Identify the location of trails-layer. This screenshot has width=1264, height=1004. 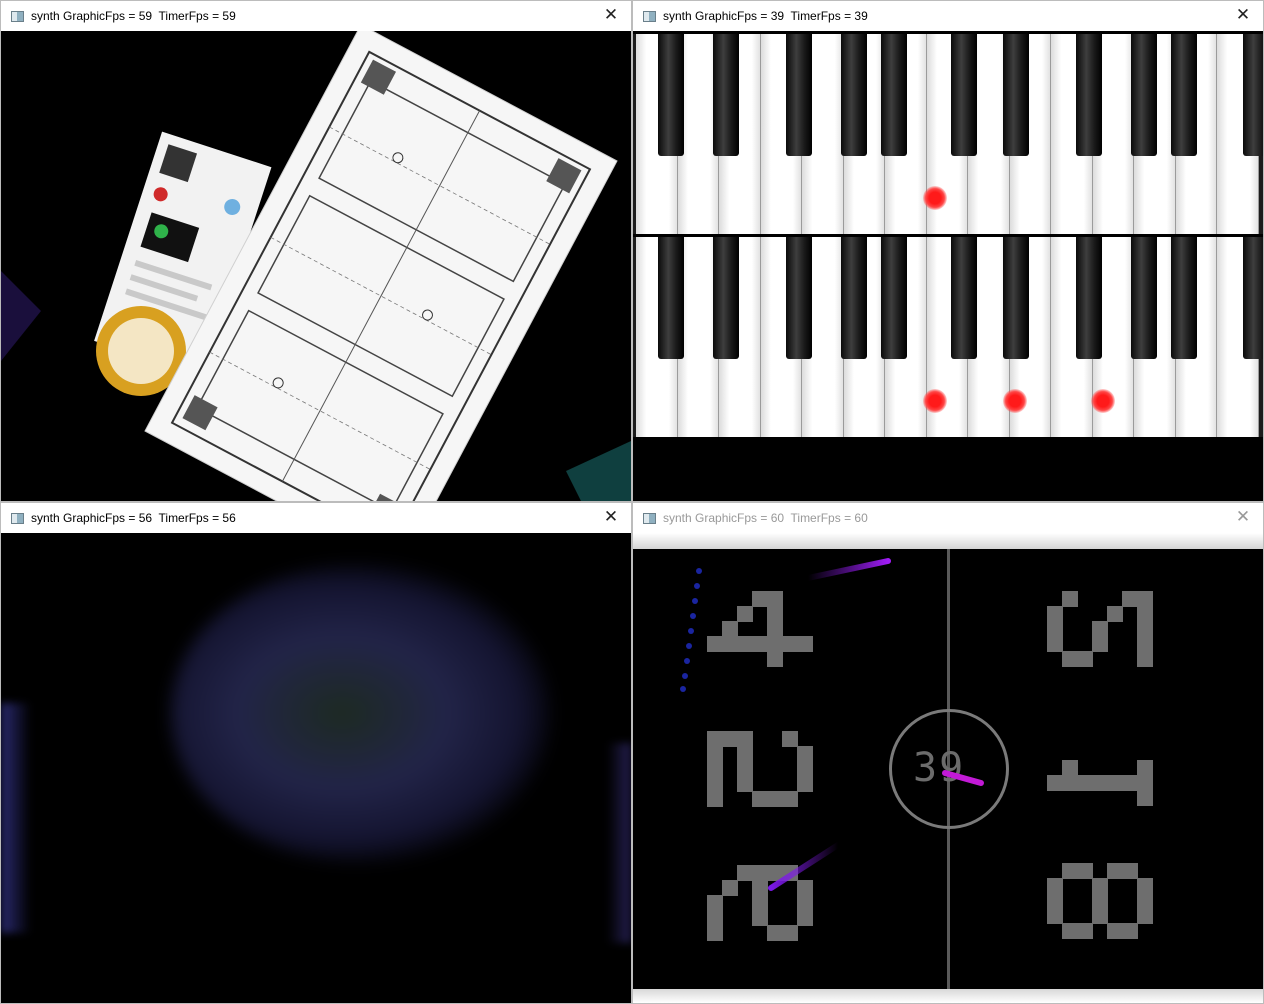
(832, 724).